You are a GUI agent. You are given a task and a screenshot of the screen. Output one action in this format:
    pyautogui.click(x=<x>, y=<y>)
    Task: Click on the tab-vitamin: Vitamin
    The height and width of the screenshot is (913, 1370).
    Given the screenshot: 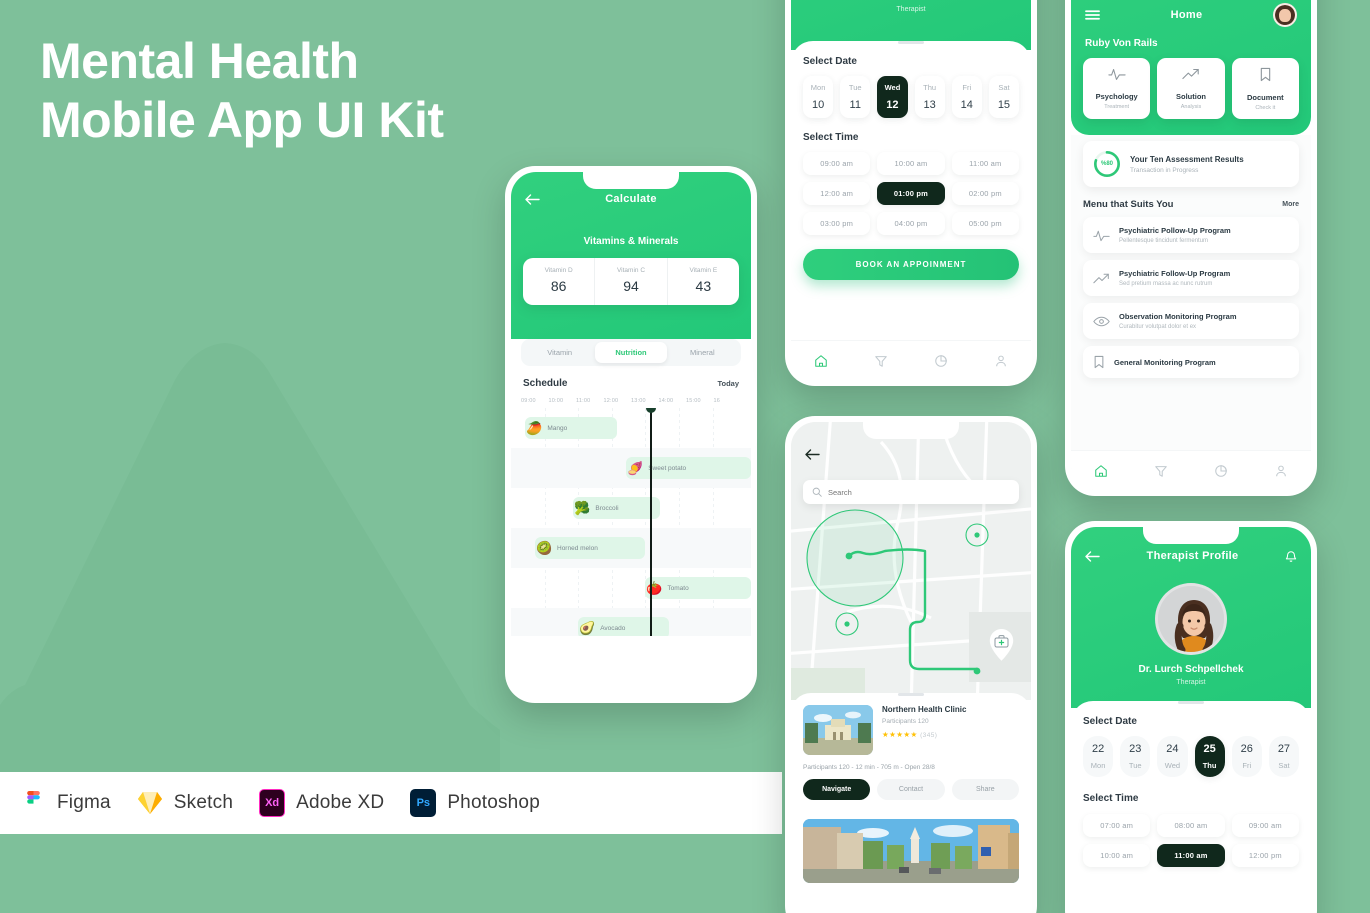 What is the action you would take?
    pyautogui.click(x=559, y=352)
    